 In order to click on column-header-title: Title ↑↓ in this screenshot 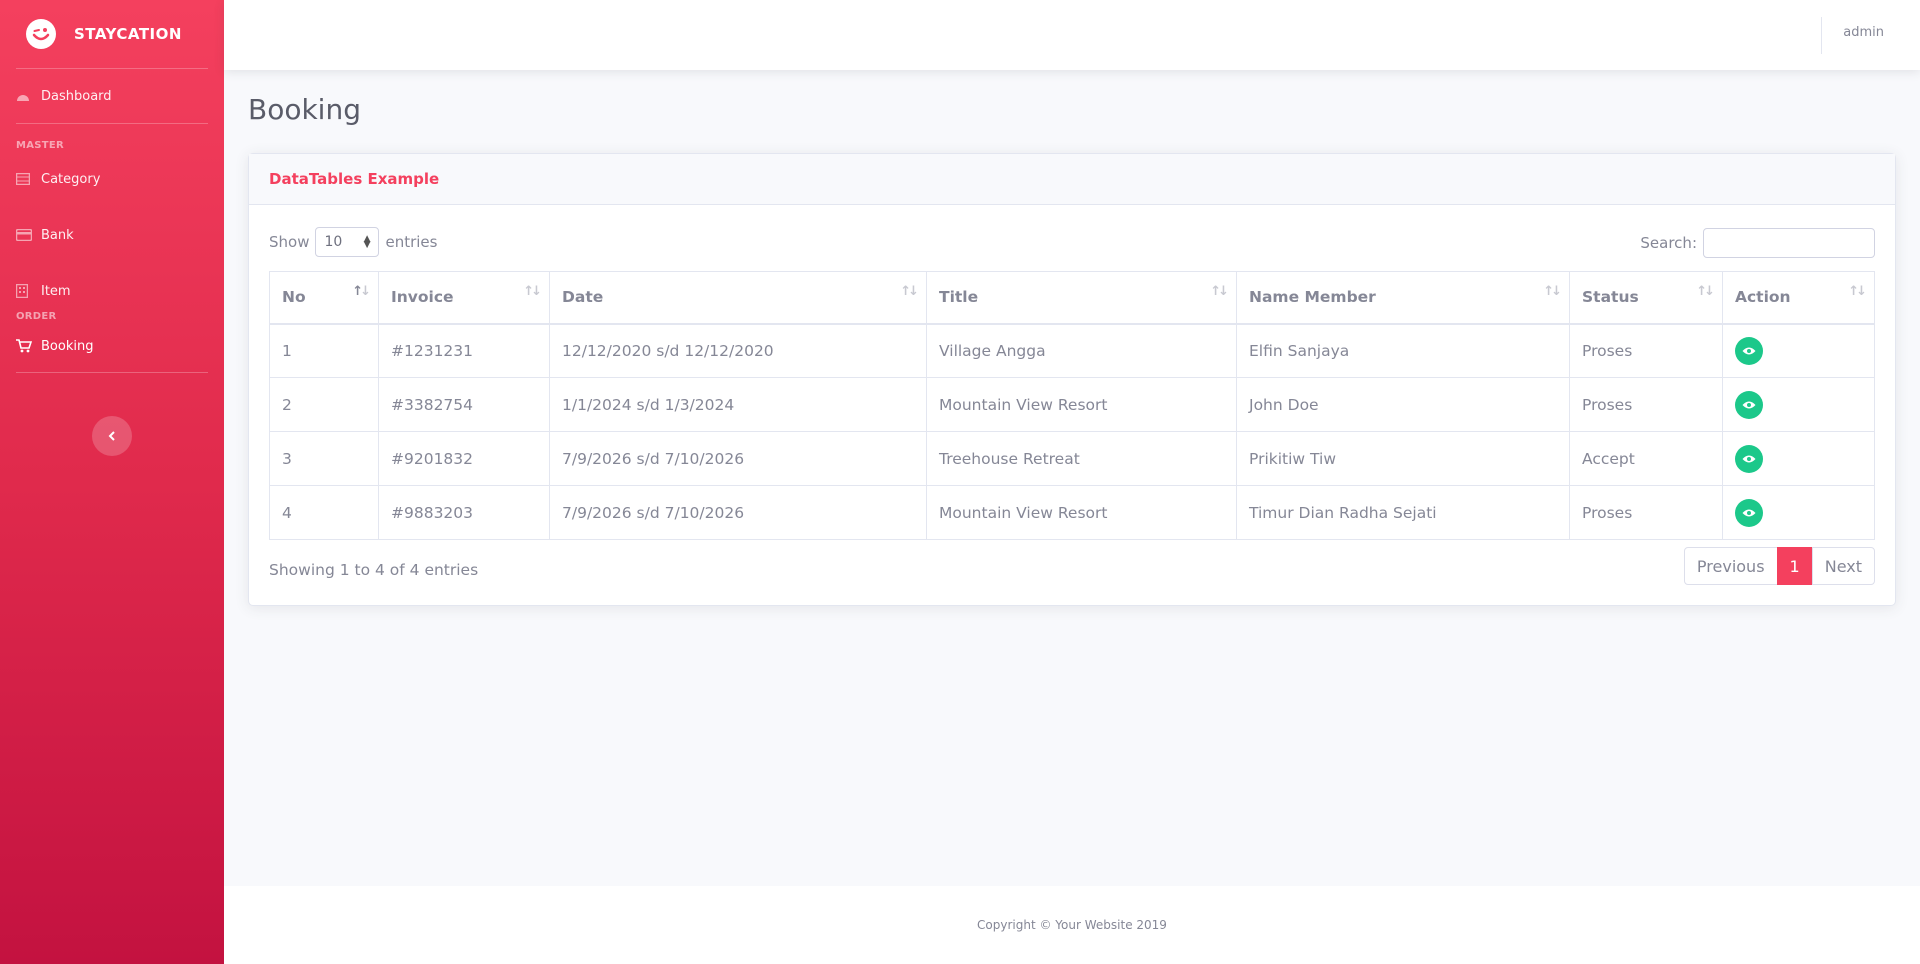, I will do `click(1081, 298)`.